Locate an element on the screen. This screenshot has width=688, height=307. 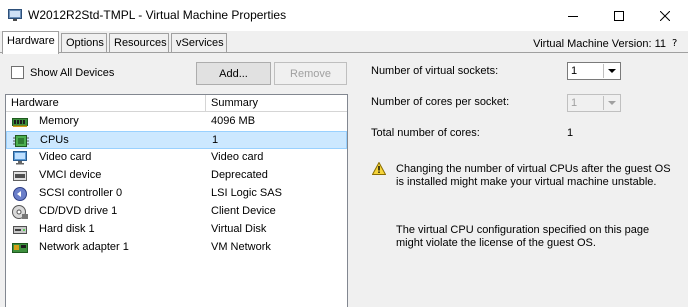
vm-version-text: Virtual Machine Version: 11 is located at coordinates (599, 44).